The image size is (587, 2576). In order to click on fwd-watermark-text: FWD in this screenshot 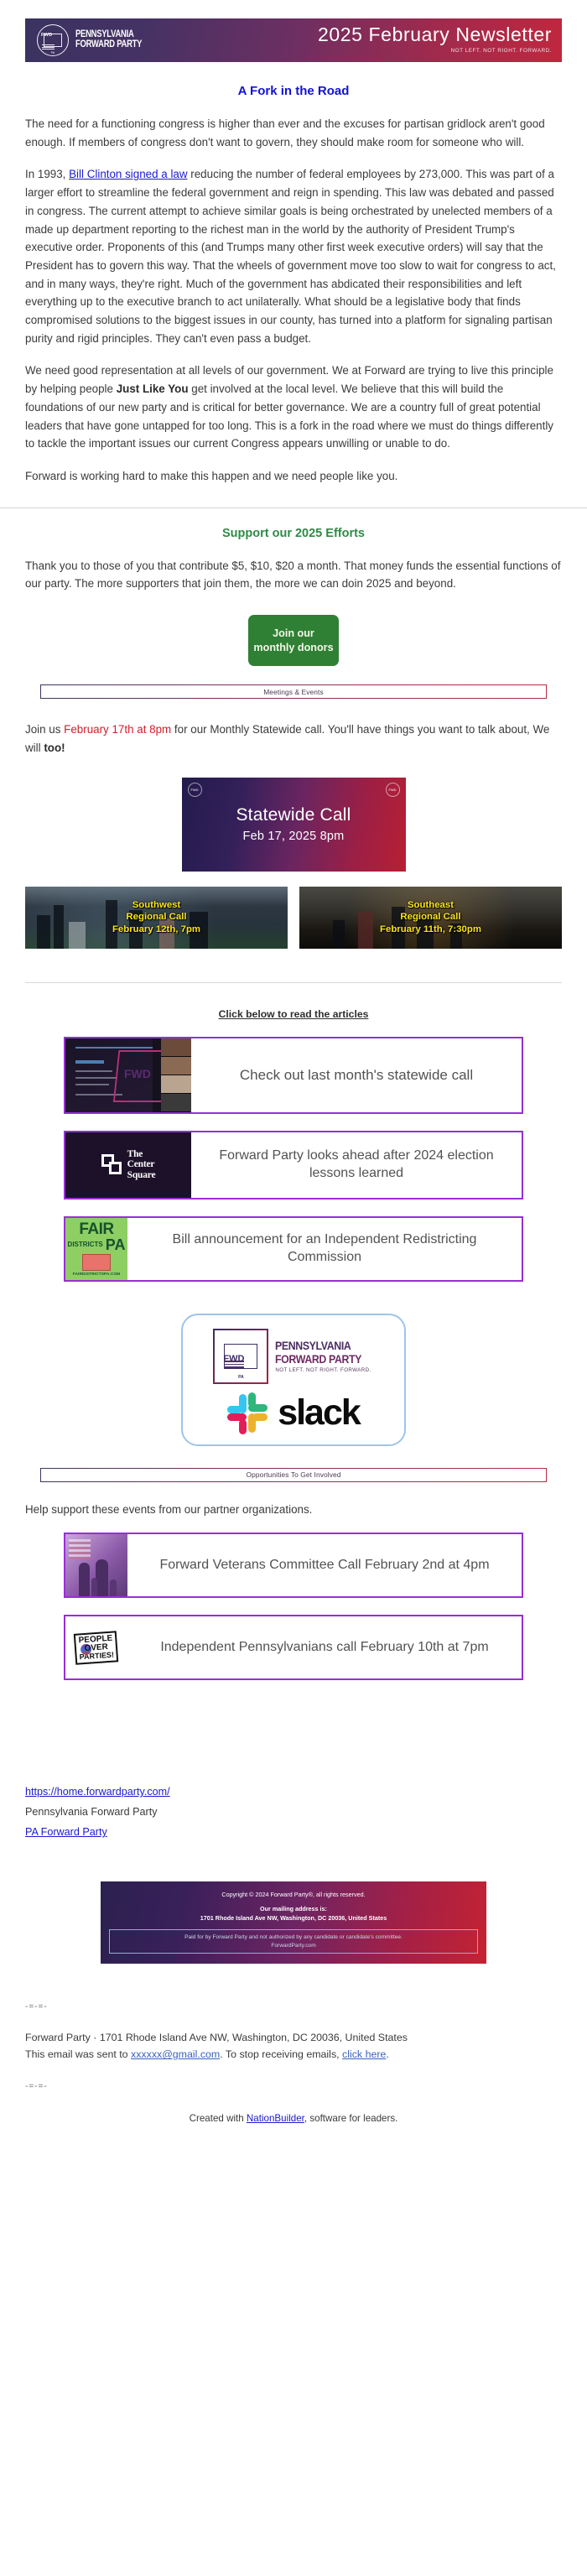, I will do `click(137, 1073)`.